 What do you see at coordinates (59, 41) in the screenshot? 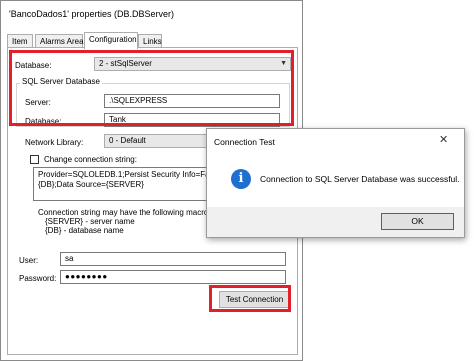
I see `tab-alarms-area: Alarms Area` at bounding box center [59, 41].